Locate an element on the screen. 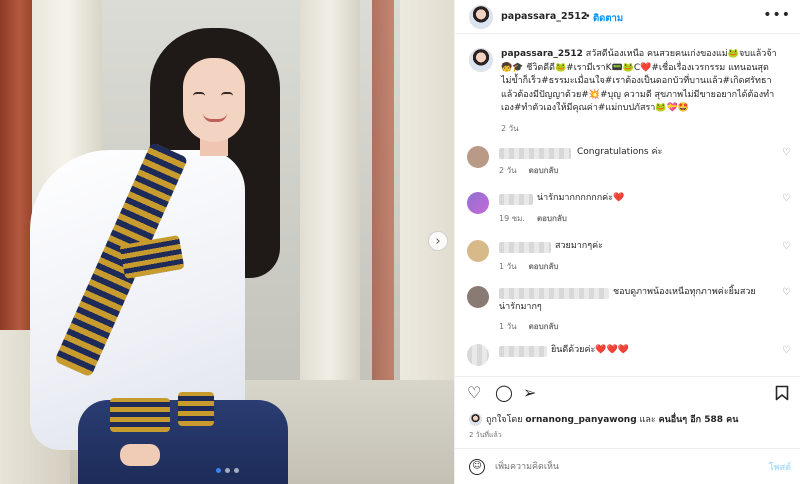  carousel-next-button: › is located at coordinates (438, 241).